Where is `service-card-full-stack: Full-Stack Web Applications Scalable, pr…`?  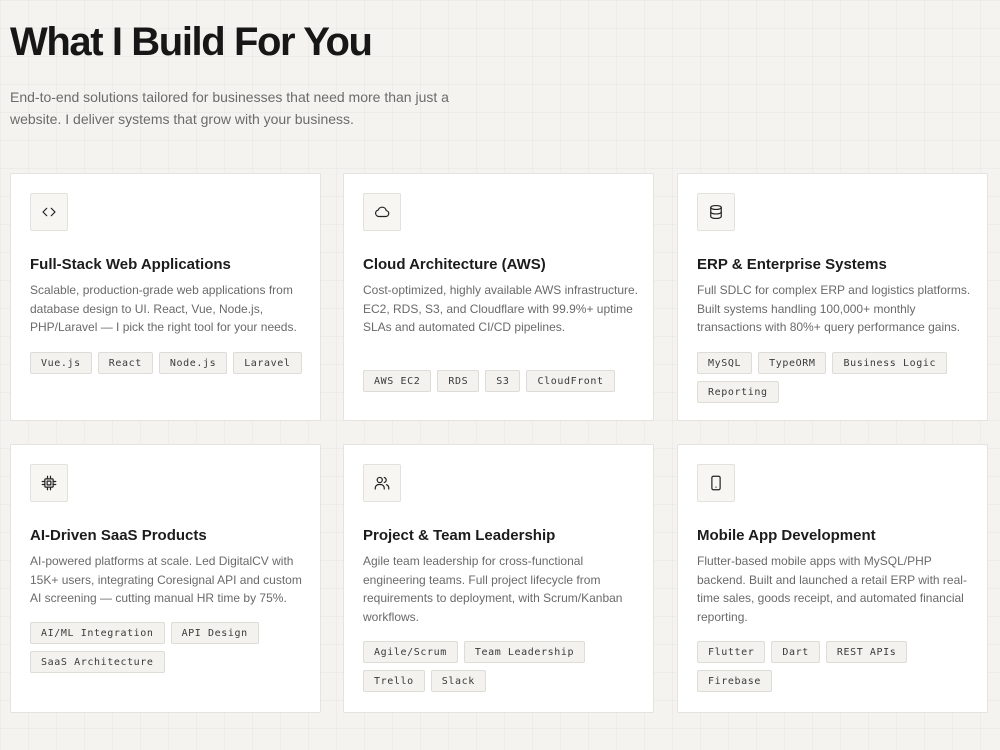 service-card-full-stack: Full-Stack Web Applications Scalable, pr… is located at coordinates (165, 297).